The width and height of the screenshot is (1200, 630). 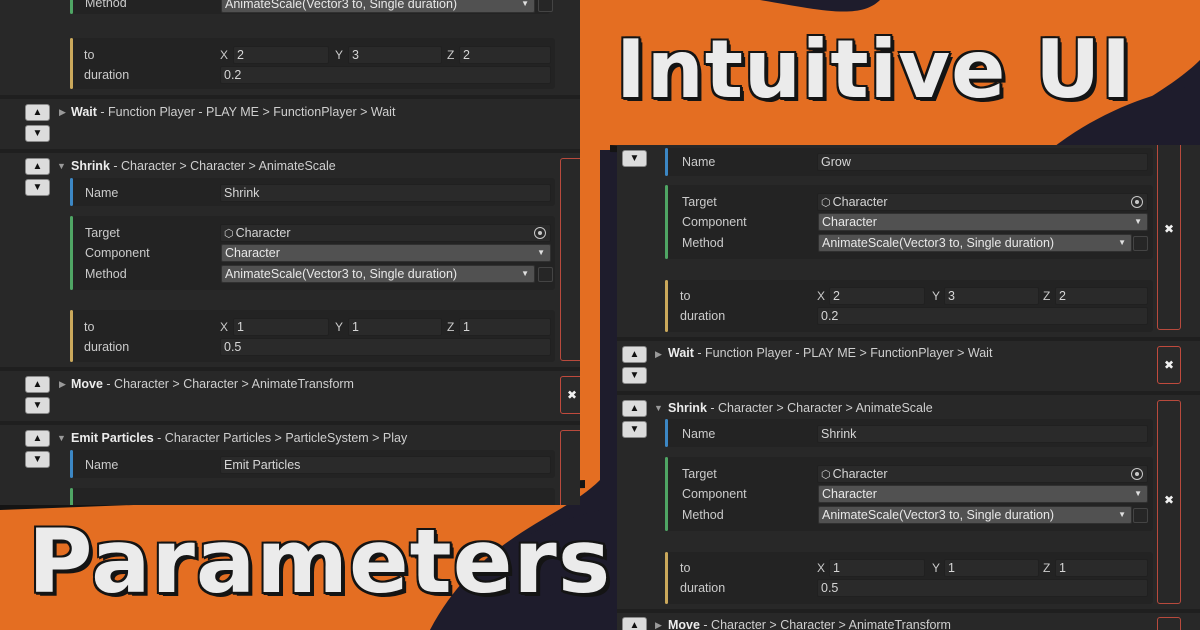 What do you see at coordinates (89, 55) in the screenshot?
I see `to-label: to` at bounding box center [89, 55].